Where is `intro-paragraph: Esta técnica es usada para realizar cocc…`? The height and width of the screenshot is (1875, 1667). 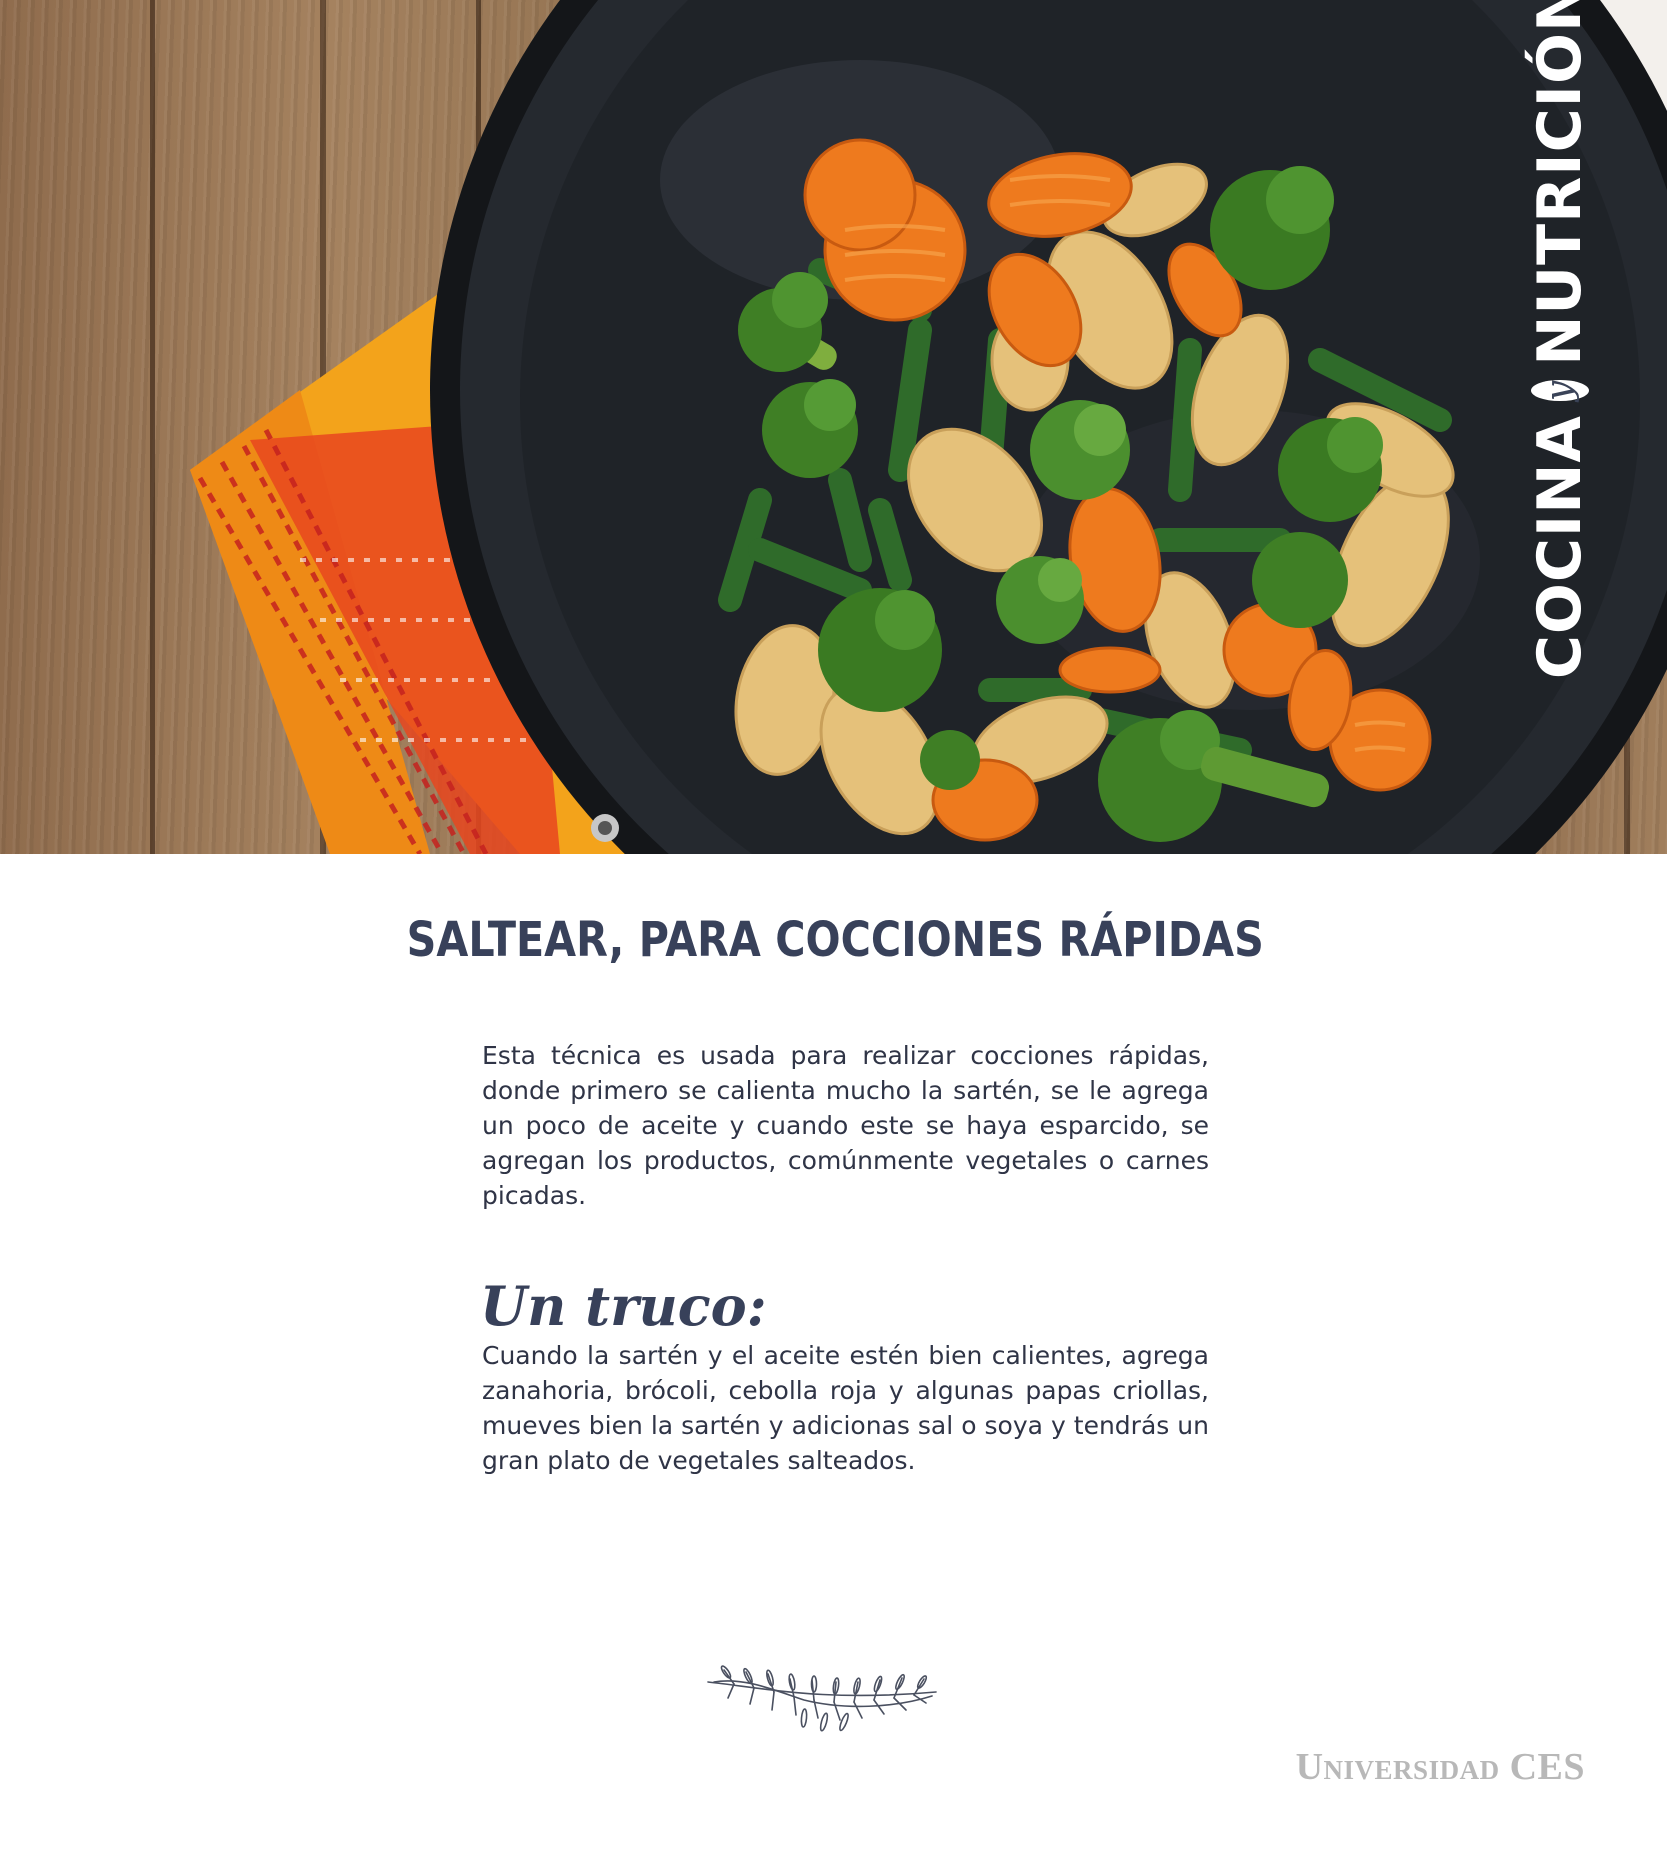 intro-paragraph: Esta técnica es usada para realizar cocc… is located at coordinates (845, 1125).